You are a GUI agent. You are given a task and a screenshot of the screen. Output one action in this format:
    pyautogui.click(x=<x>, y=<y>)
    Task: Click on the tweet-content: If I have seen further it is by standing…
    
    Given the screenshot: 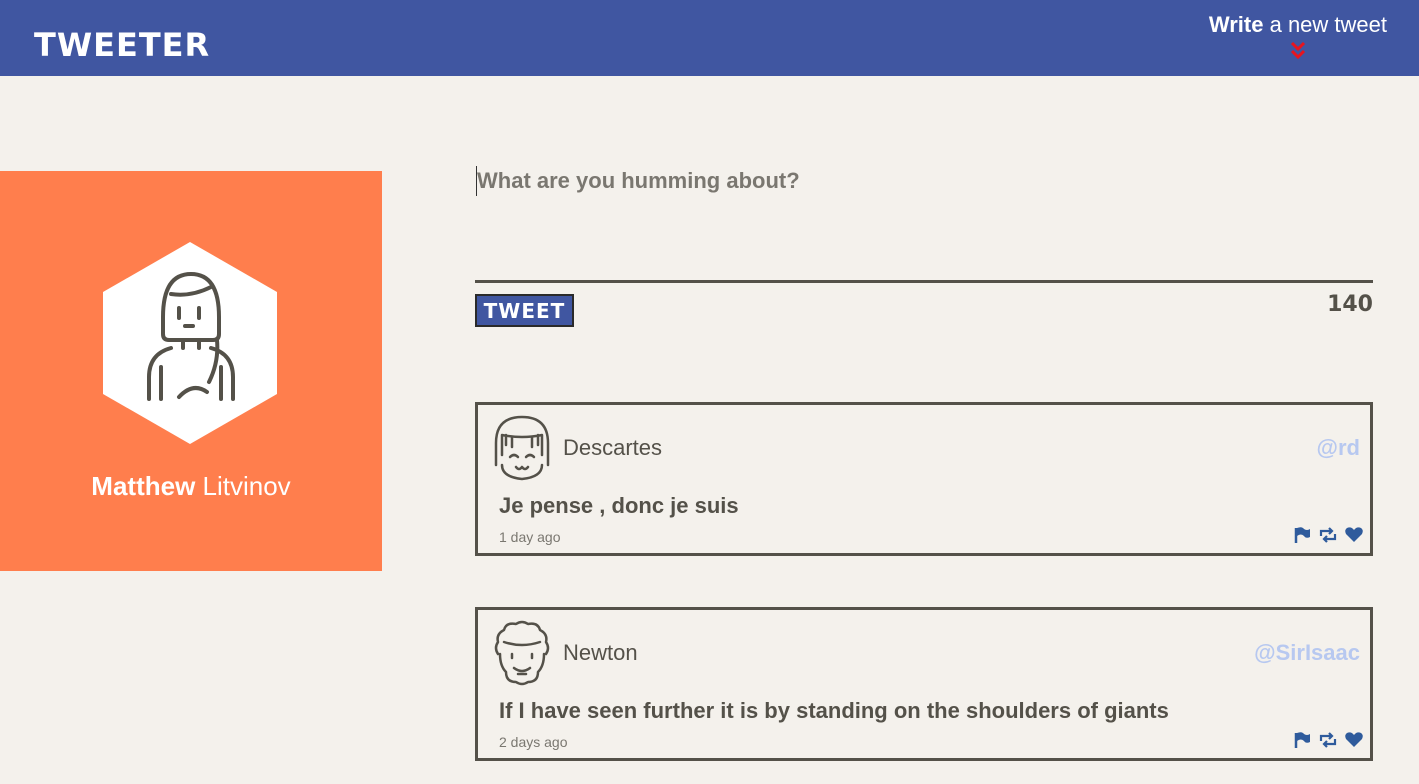 What is the action you would take?
    pyautogui.click(x=834, y=710)
    